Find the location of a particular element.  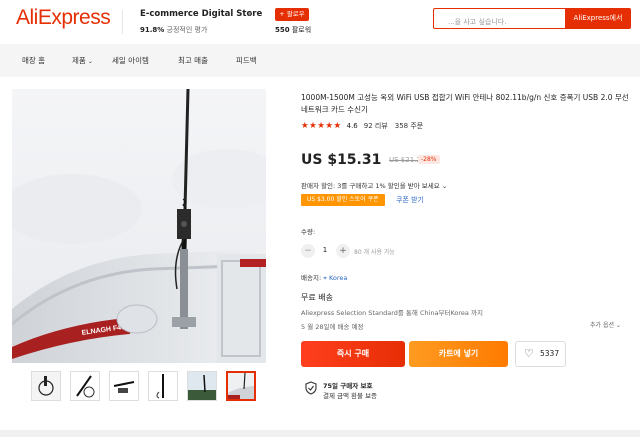

discount-badge: -28% is located at coordinates (429, 159).